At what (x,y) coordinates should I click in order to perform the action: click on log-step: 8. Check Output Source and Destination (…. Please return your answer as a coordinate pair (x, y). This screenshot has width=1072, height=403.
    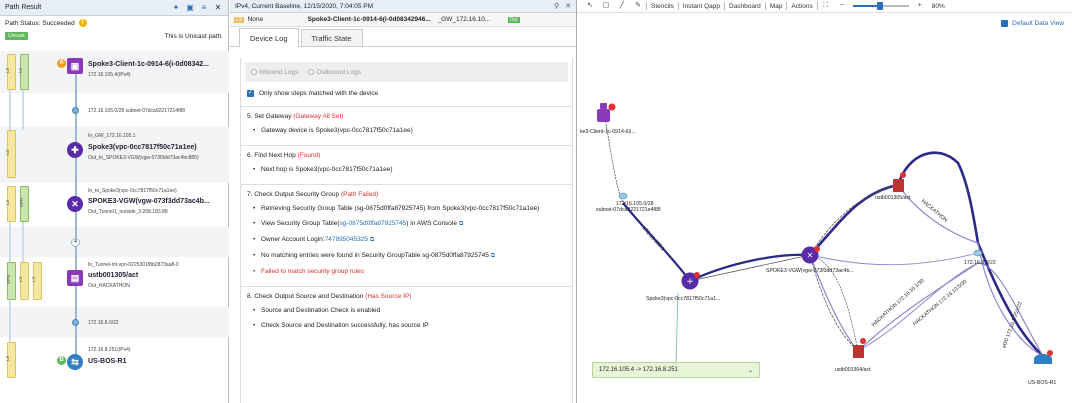
    Looking at the image, I should click on (406, 313).